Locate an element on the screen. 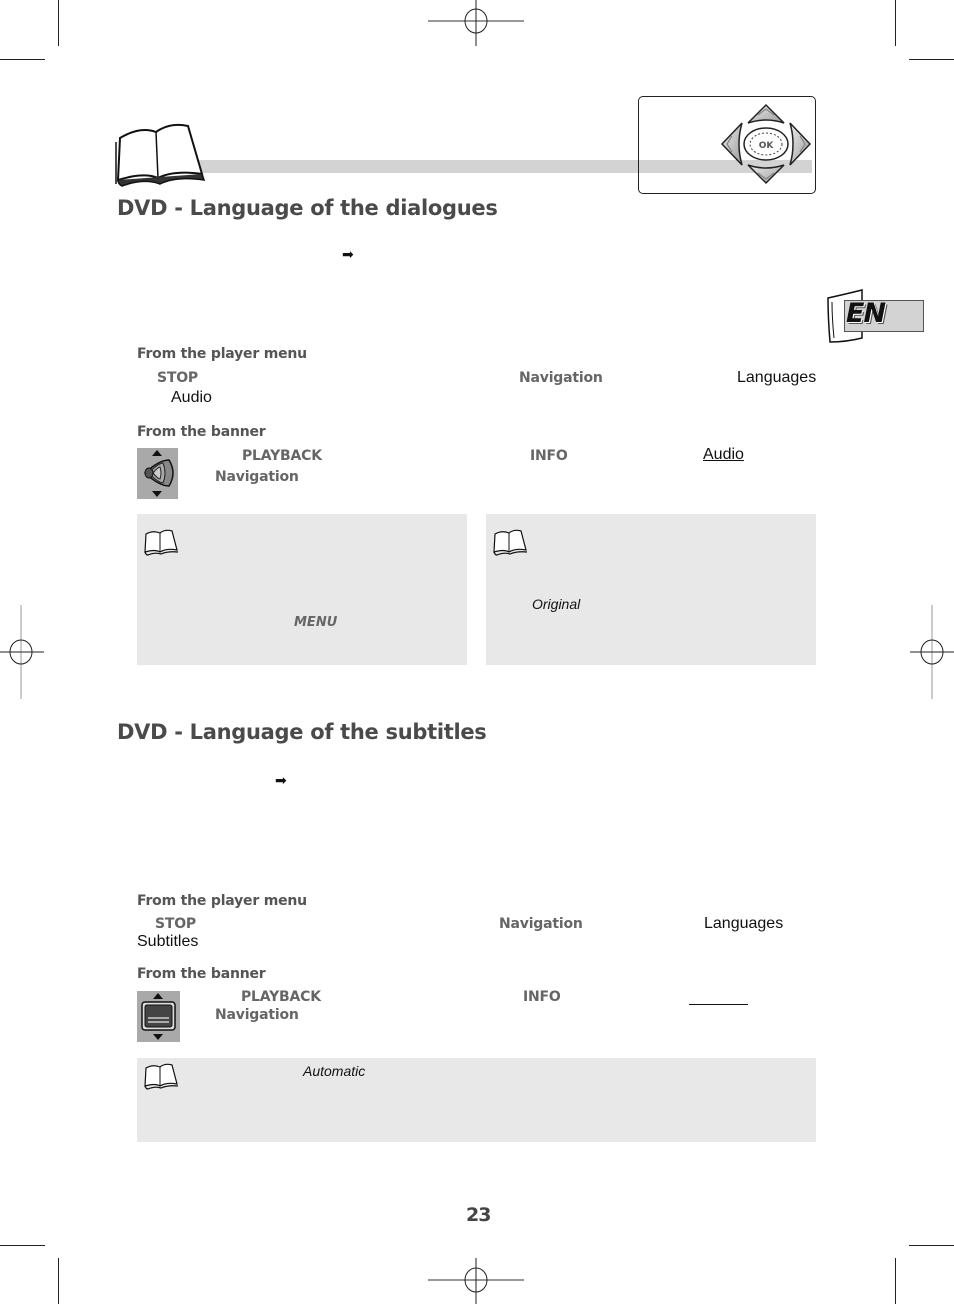 Image resolution: width=954 pixels, height=1304 pixels. registration-mark-top is located at coordinates (476, 23).